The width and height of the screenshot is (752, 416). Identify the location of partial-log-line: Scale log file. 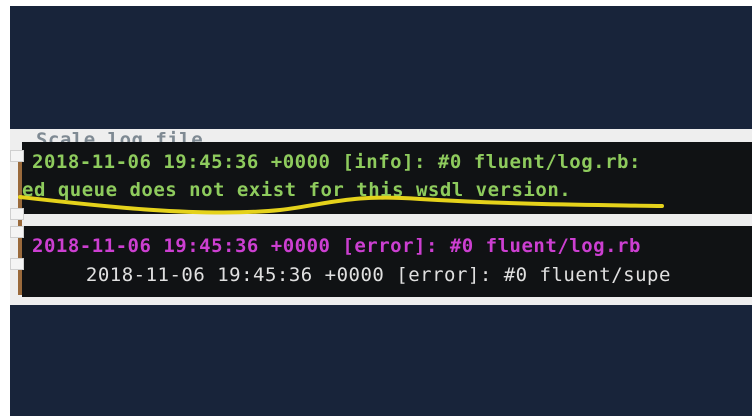
(120, 135).